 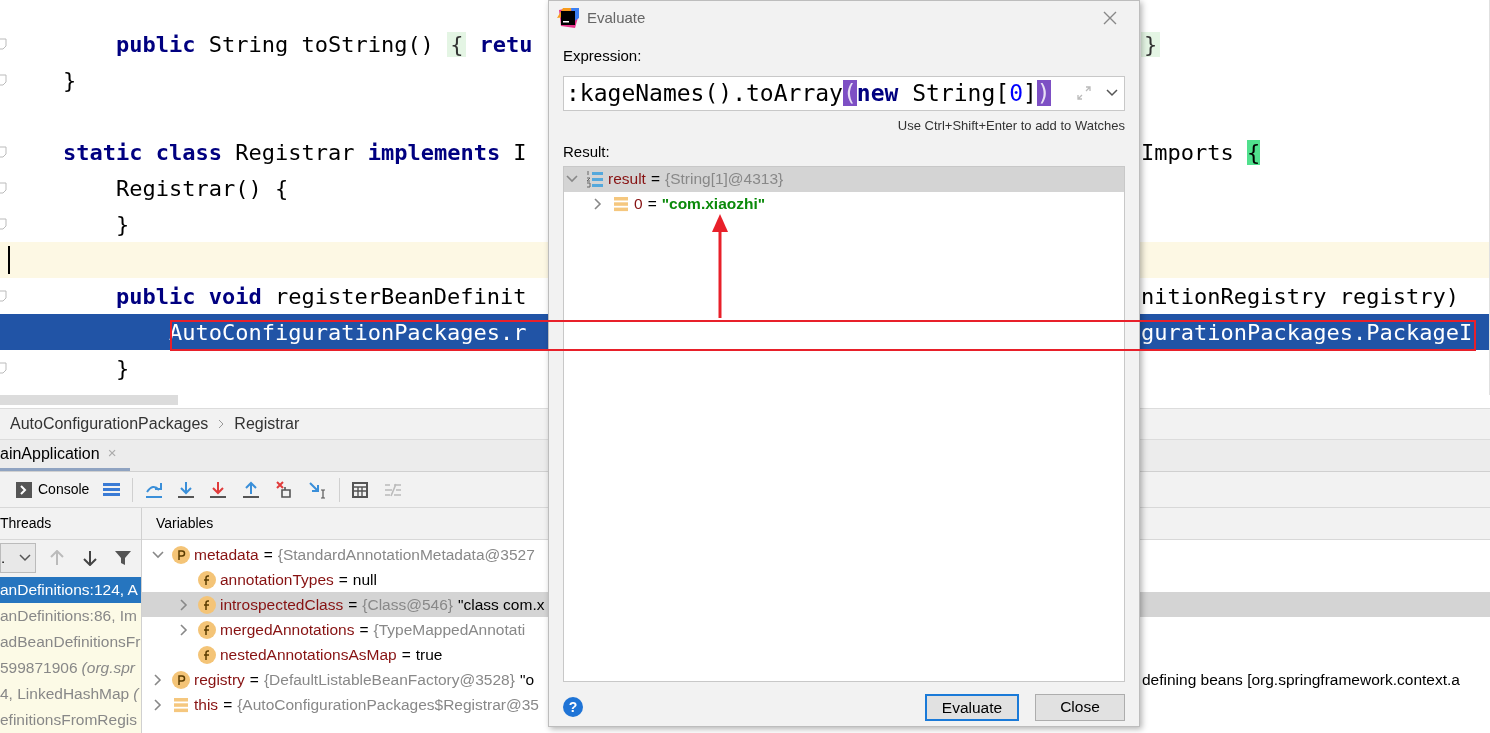 I want to click on variable-text: annotationTypes = null, so click(x=298, y=579).